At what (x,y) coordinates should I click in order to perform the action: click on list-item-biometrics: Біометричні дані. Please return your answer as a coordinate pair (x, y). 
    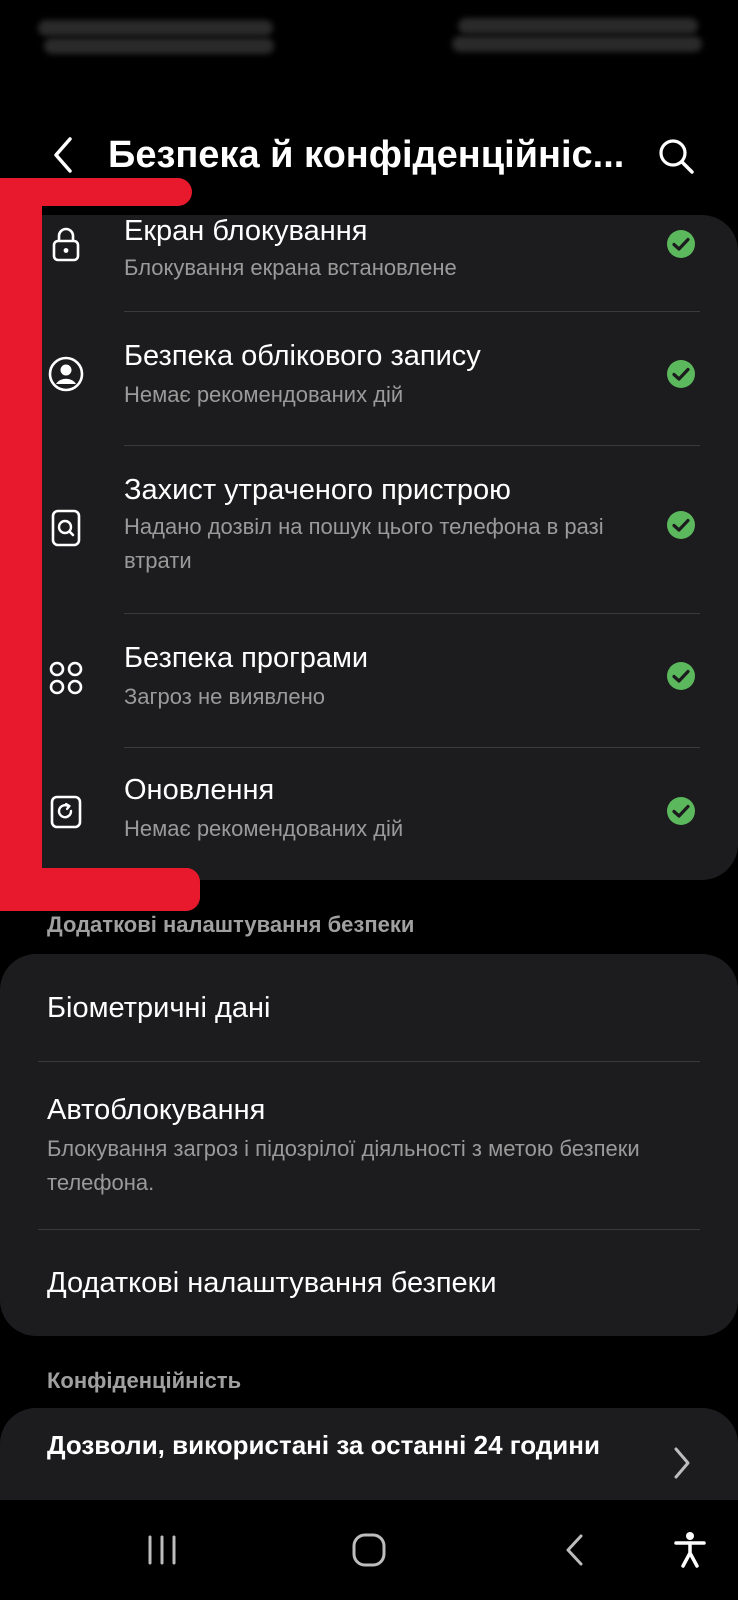
    Looking at the image, I should click on (369, 1007).